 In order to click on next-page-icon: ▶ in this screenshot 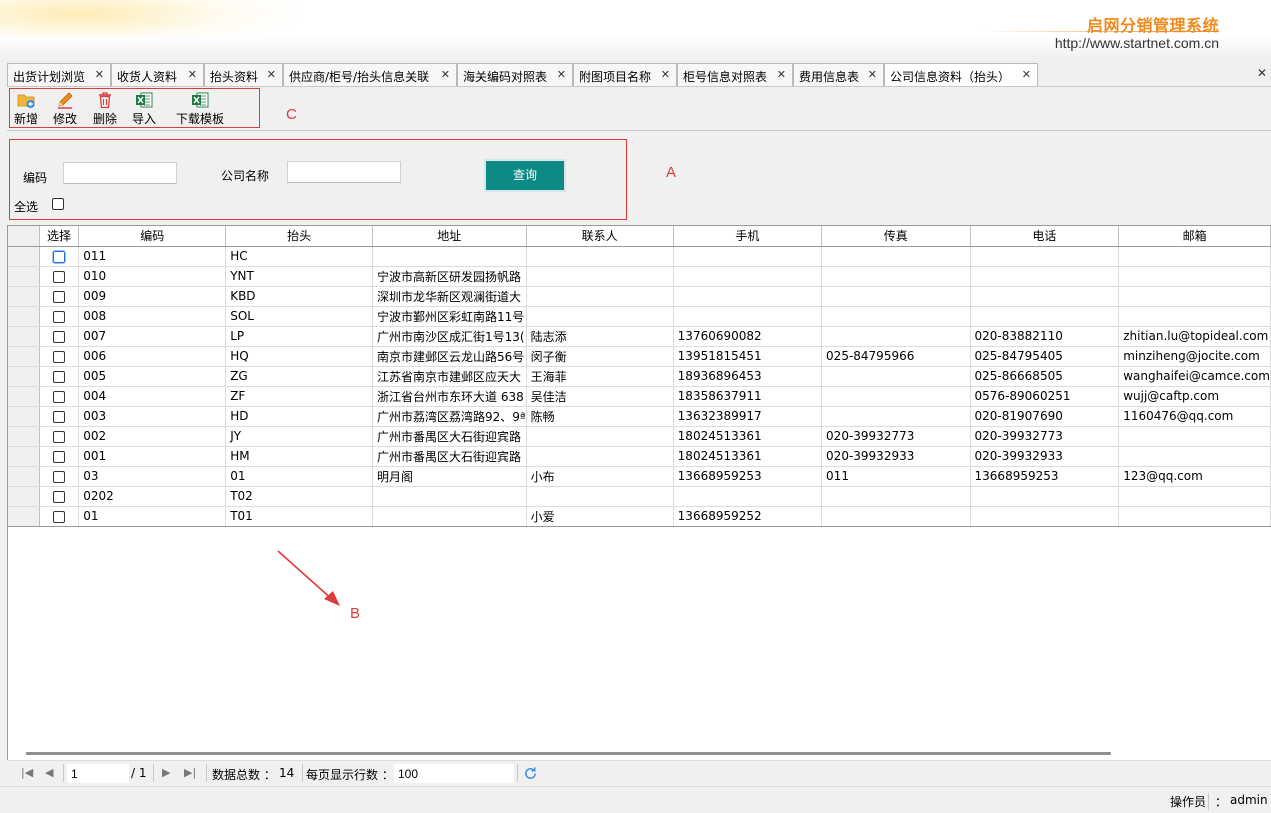, I will do `click(166, 772)`.